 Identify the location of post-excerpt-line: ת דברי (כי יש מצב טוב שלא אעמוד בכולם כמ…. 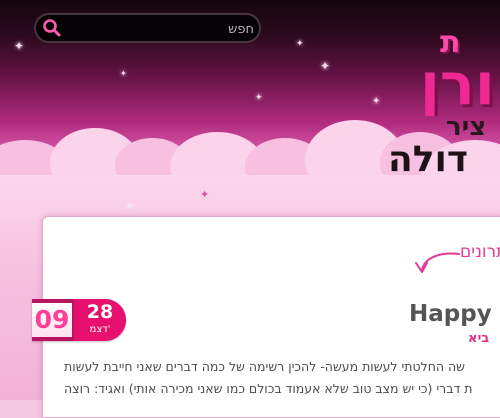
(268, 388).